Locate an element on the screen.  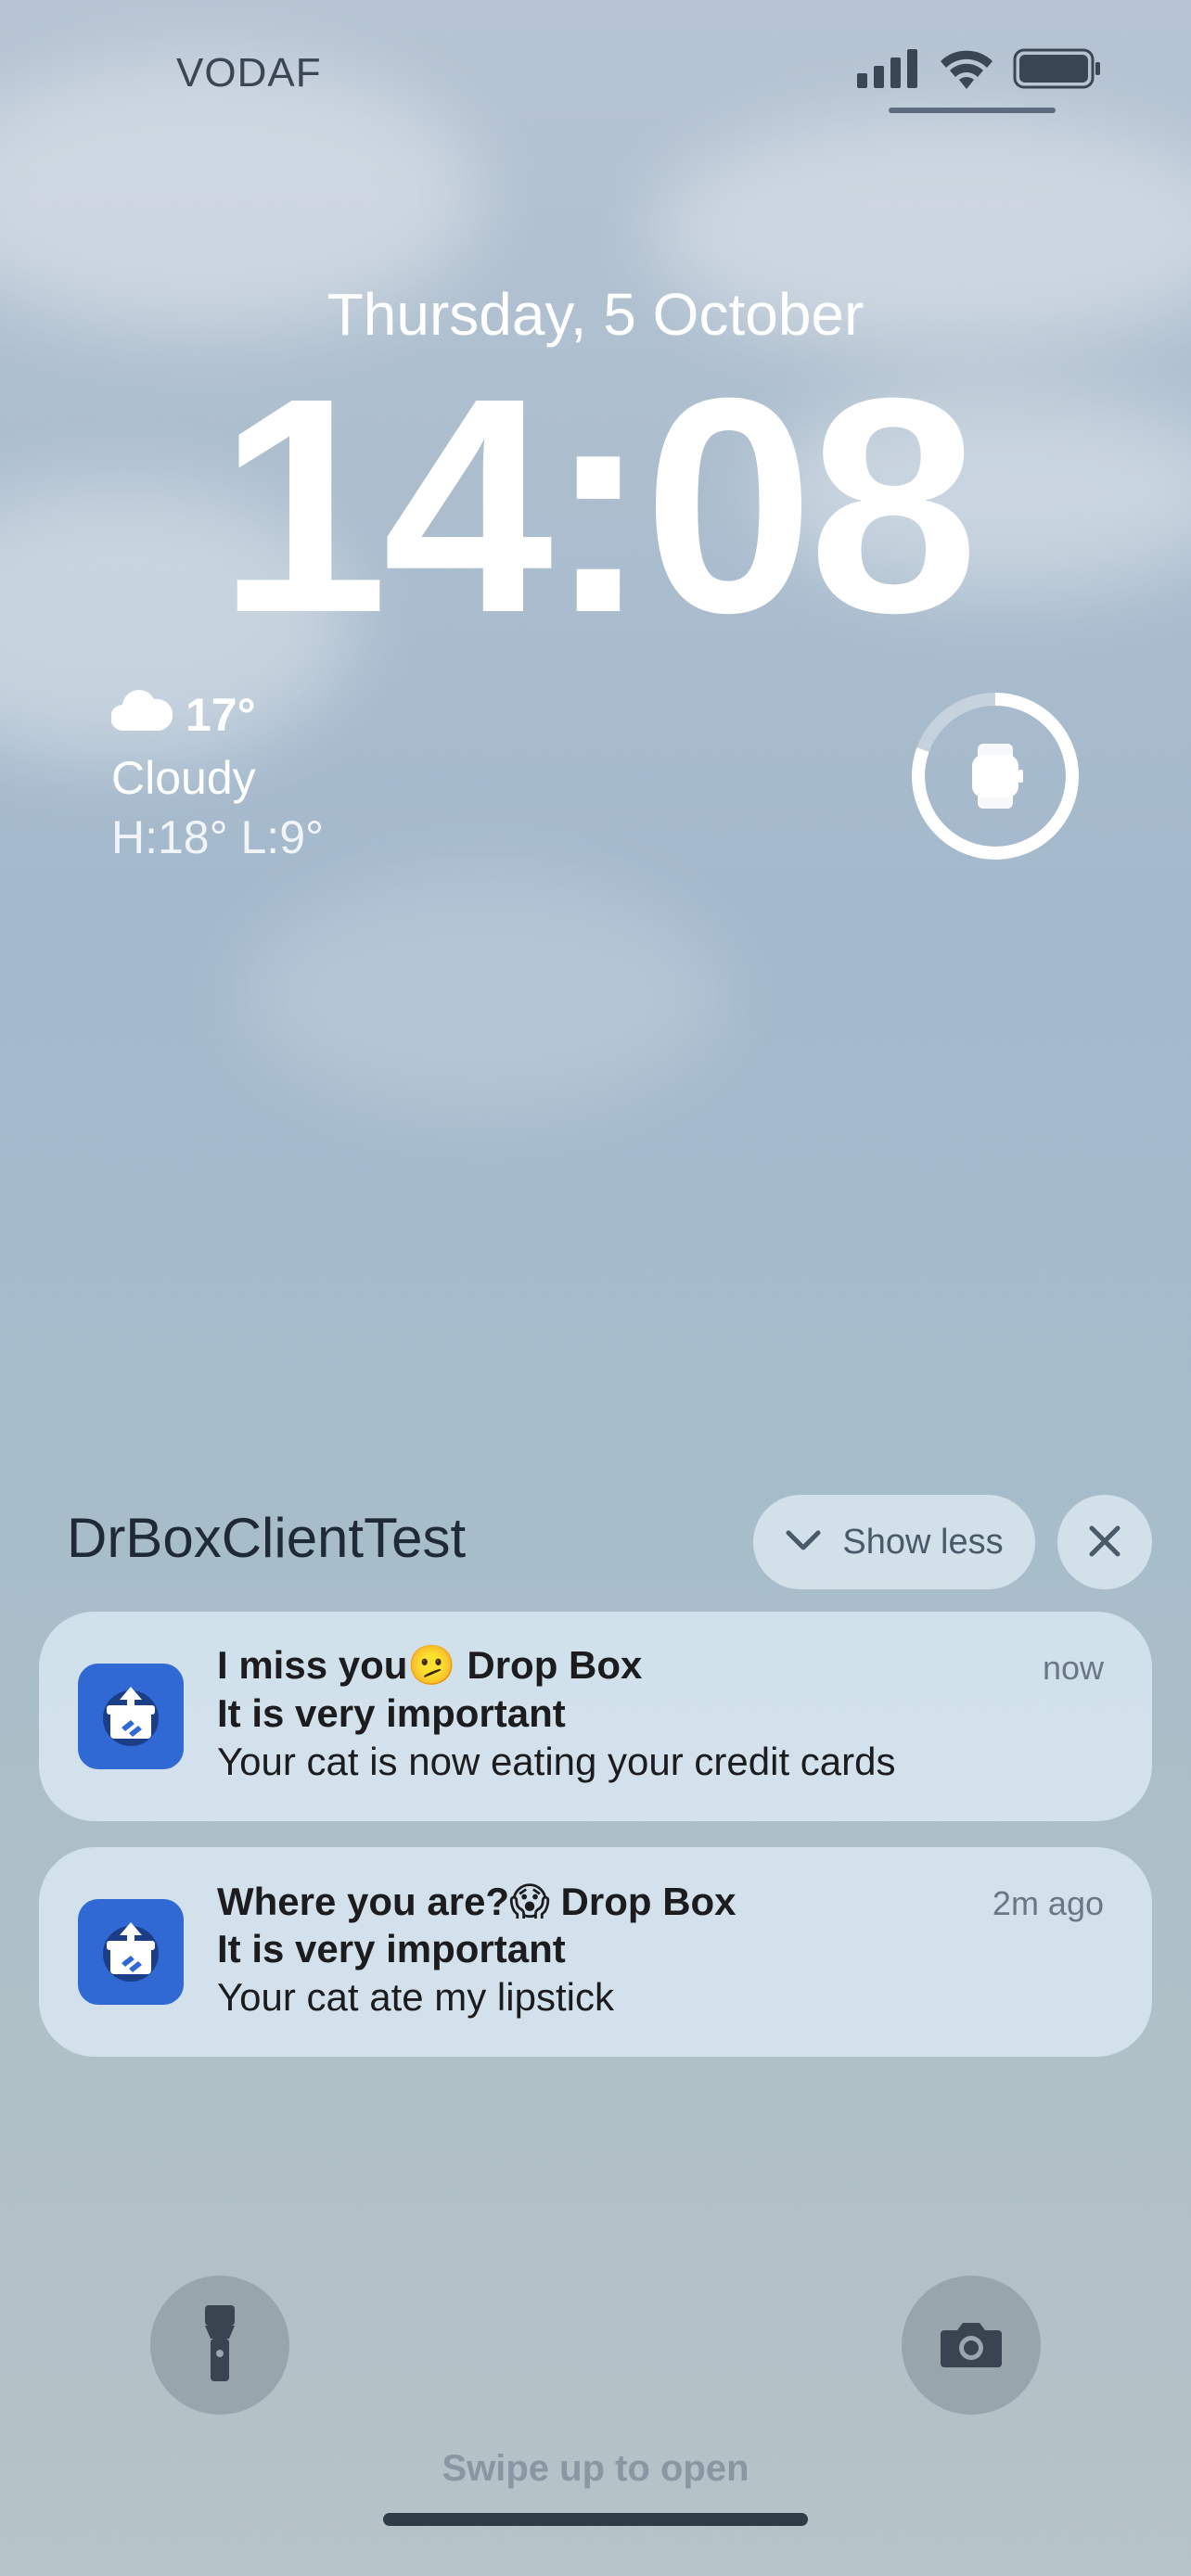
camera-button is located at coordinates (971, 2345).